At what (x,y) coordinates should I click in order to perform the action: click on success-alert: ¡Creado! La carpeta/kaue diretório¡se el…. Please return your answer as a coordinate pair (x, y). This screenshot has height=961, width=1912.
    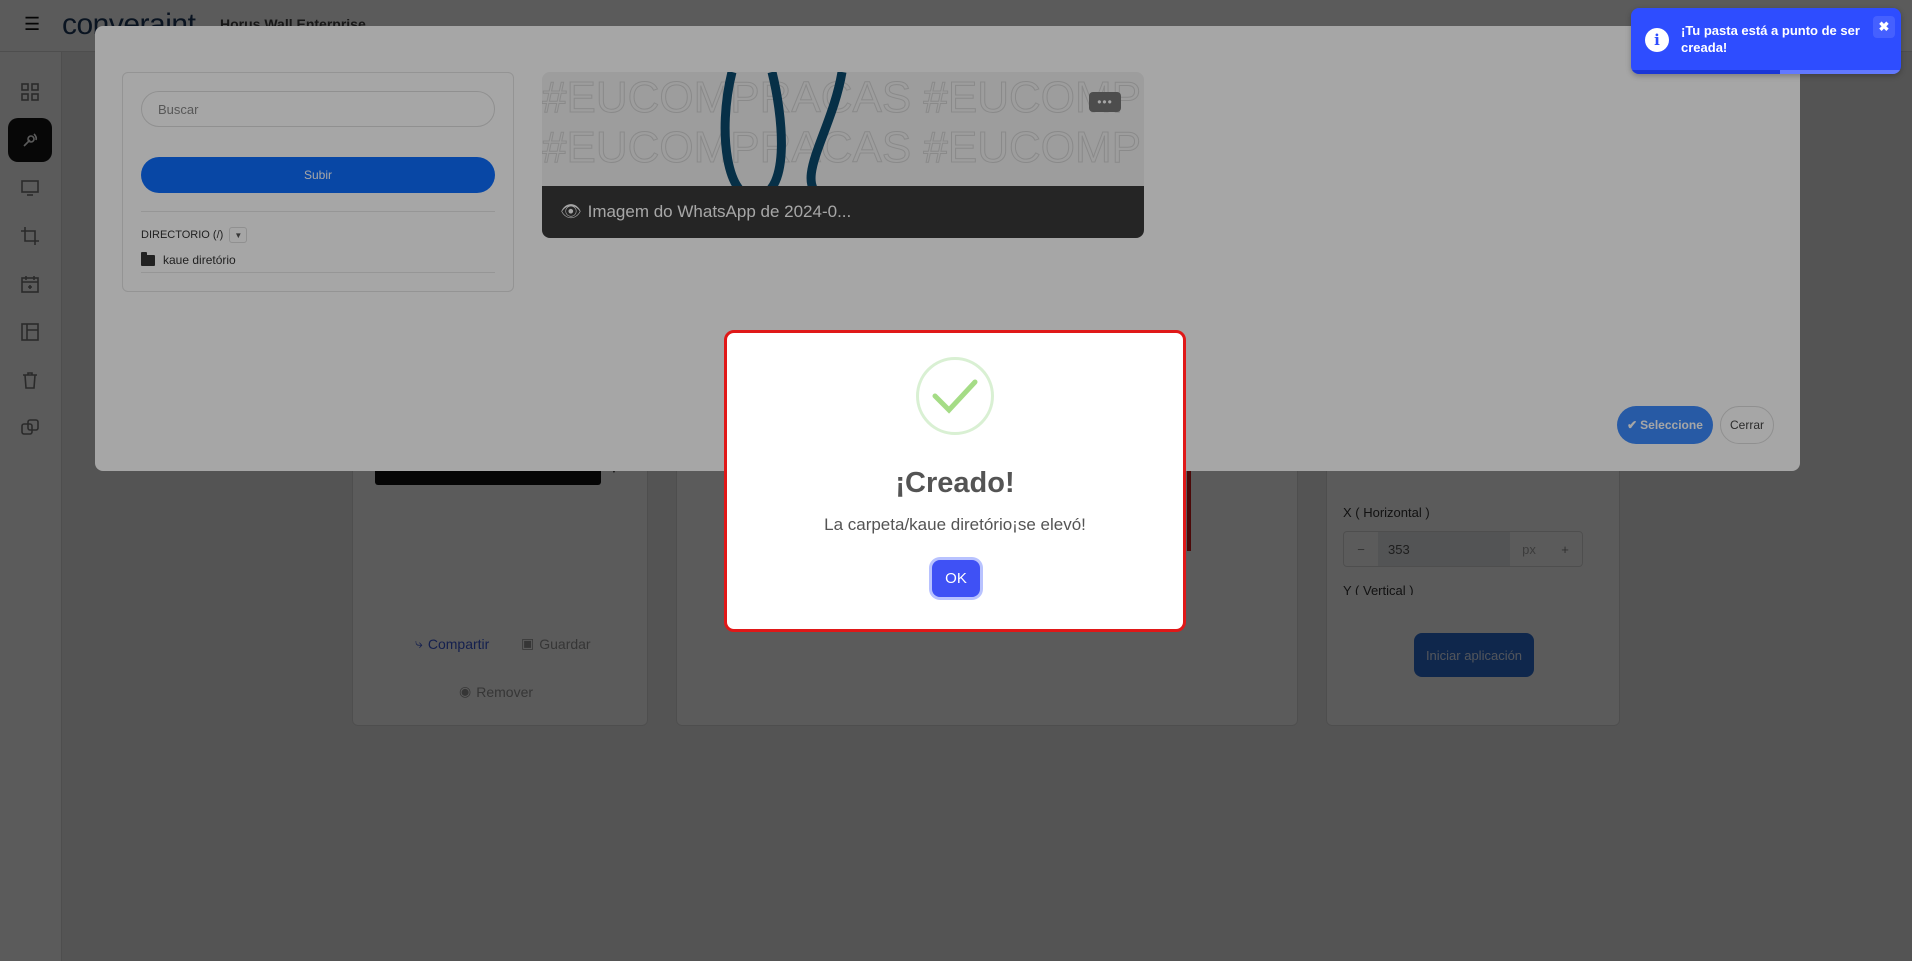
    Looking at the image, I should click on (955, 481).